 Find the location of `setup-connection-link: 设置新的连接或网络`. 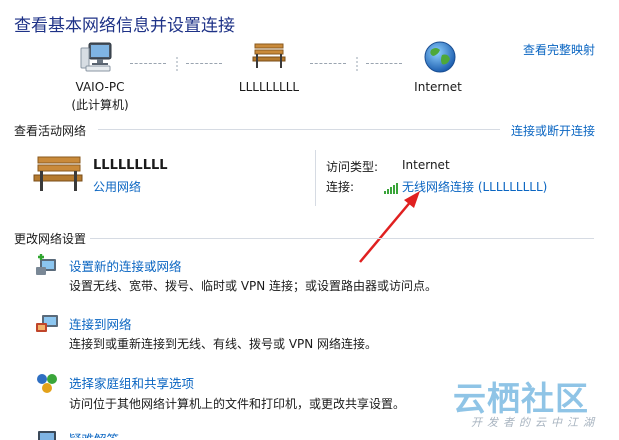

setup-connection-link: 设置新的连接或网络 is located at coordinates (125, 265).